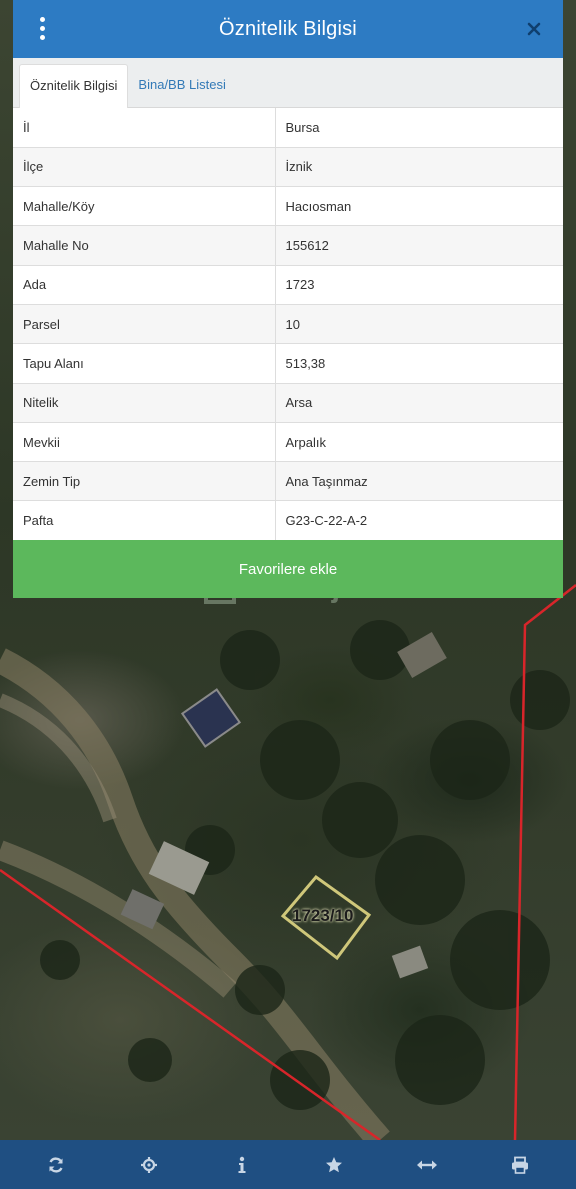 This screenshot has height=1189, width=576. I want to click on attribute-key: Zemin Tip, so click(144, 481).